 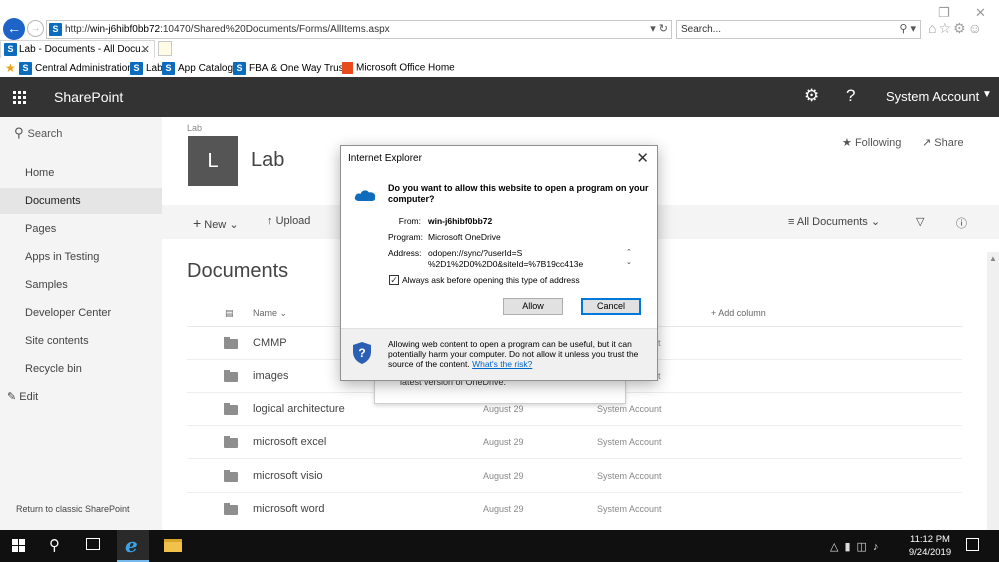 What do you see at coordinates (837, 547) in the screenshot?
I see `network-icon: △` at bounding box center [837, 547].